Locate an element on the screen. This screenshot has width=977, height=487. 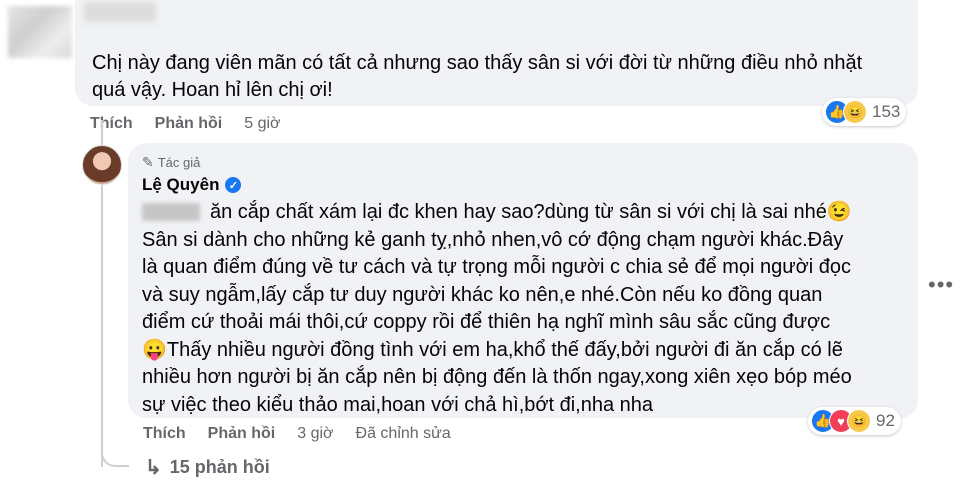
reply-actions: Thích Phản hồi 3 giờ Đã chỉnh sửa is located at coordinates (308, 434).